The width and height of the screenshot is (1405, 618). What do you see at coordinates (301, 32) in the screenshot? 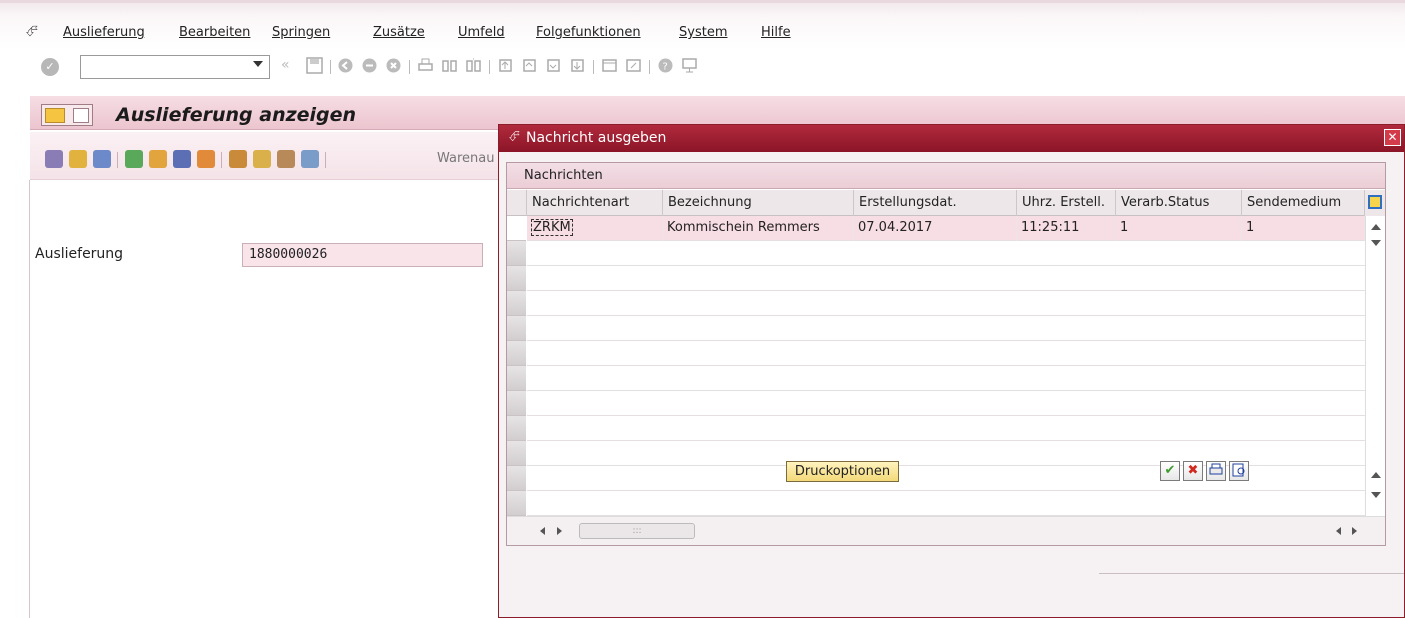
I see `menu-springen: Springen` at bounding box center [301, 32].